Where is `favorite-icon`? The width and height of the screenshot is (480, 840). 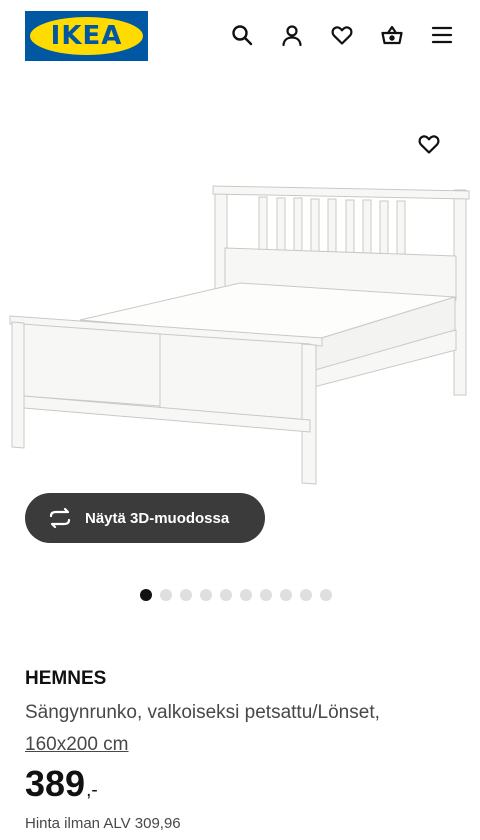
favorite-icon is located at coordinates (430, 145).